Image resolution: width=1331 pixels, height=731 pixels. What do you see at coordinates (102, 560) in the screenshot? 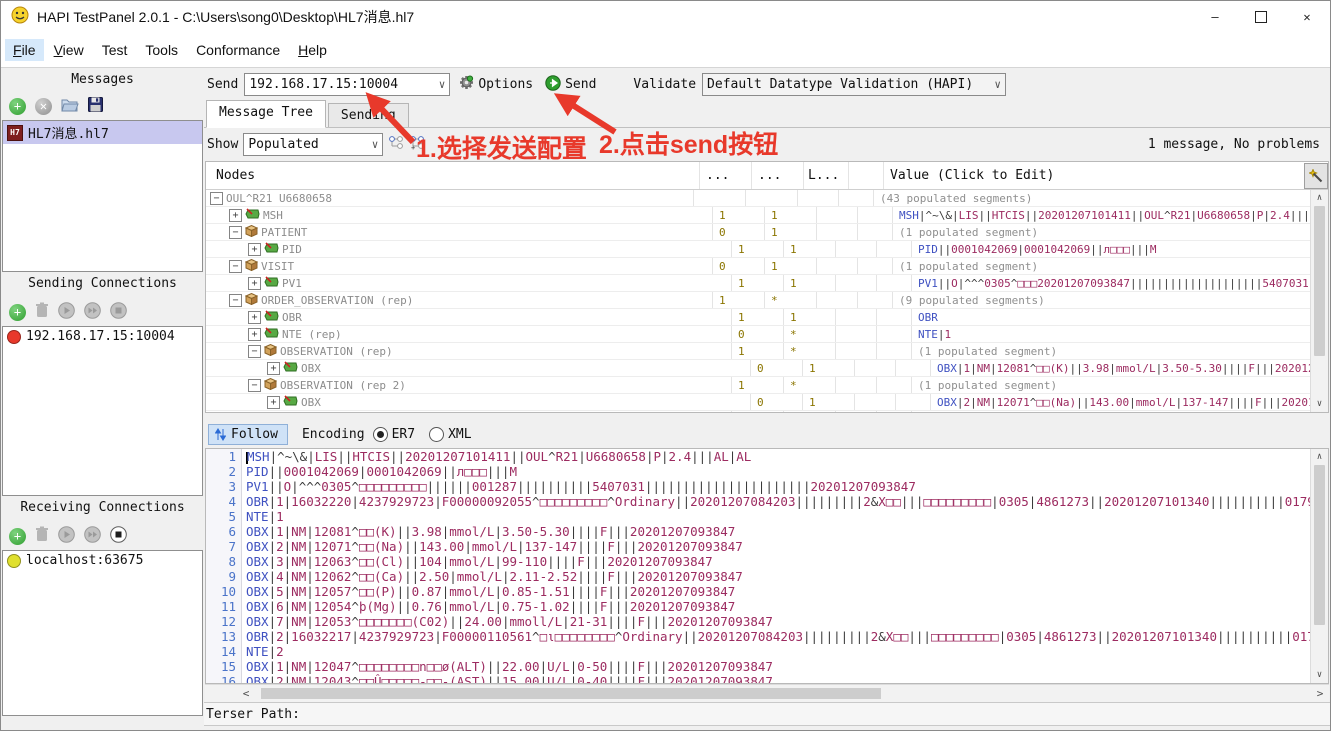
I see `receiving-connection-item: localhost:63675` at bounding box center [102, 560].